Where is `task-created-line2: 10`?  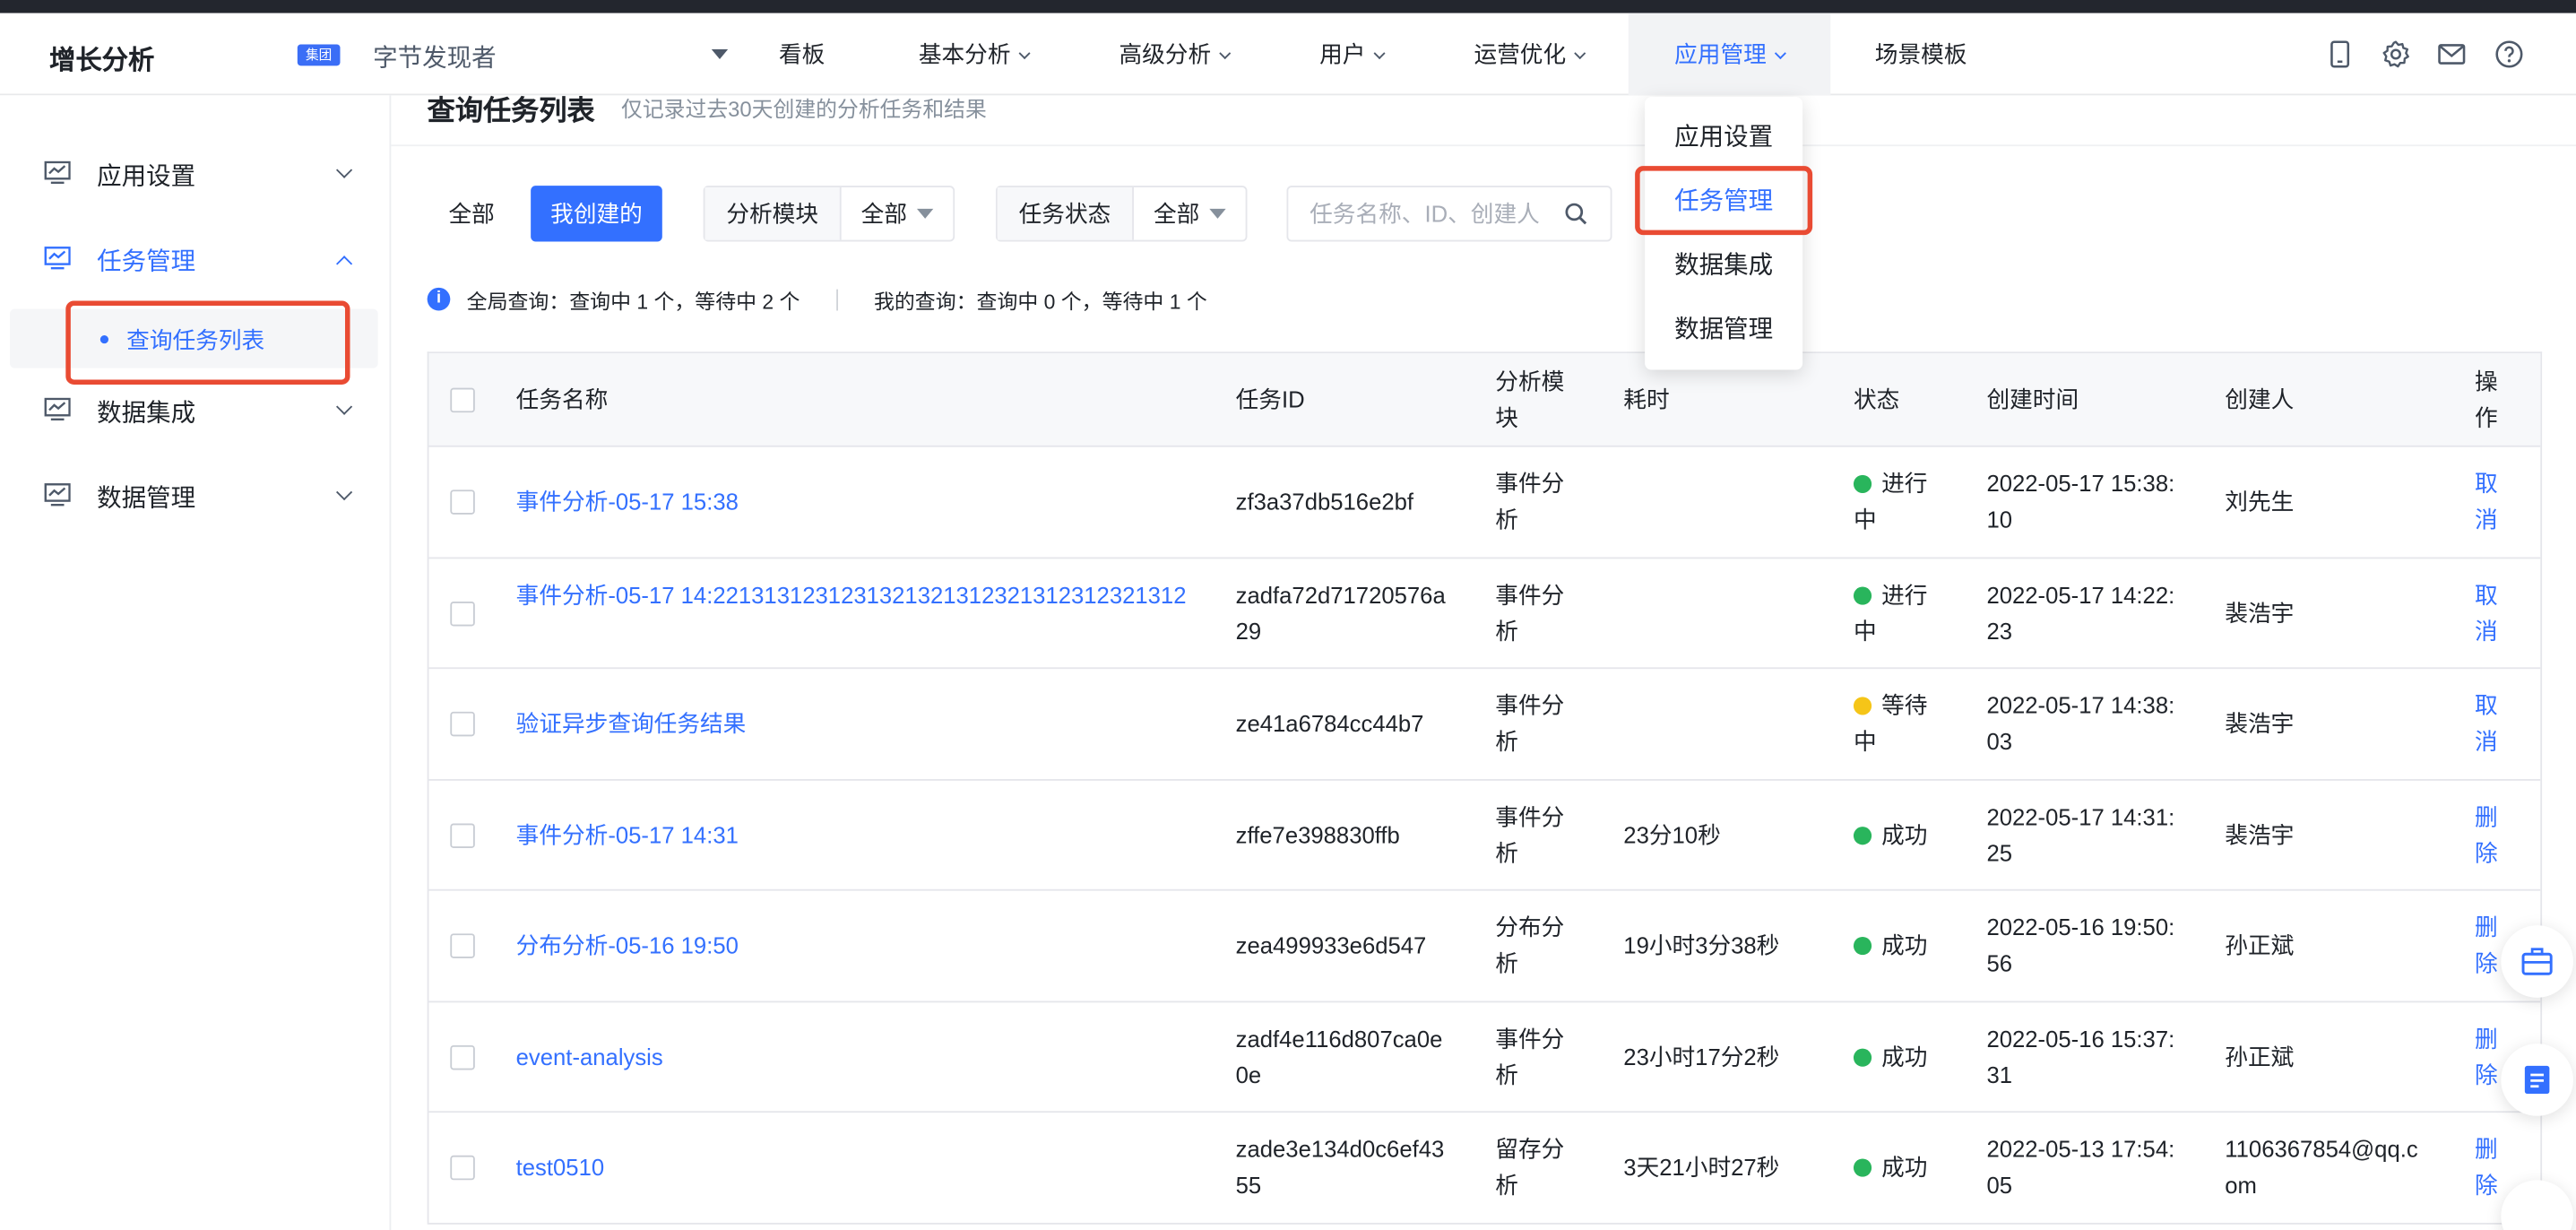
task-created-line2: 10 is located at coordinates (1999, 519).